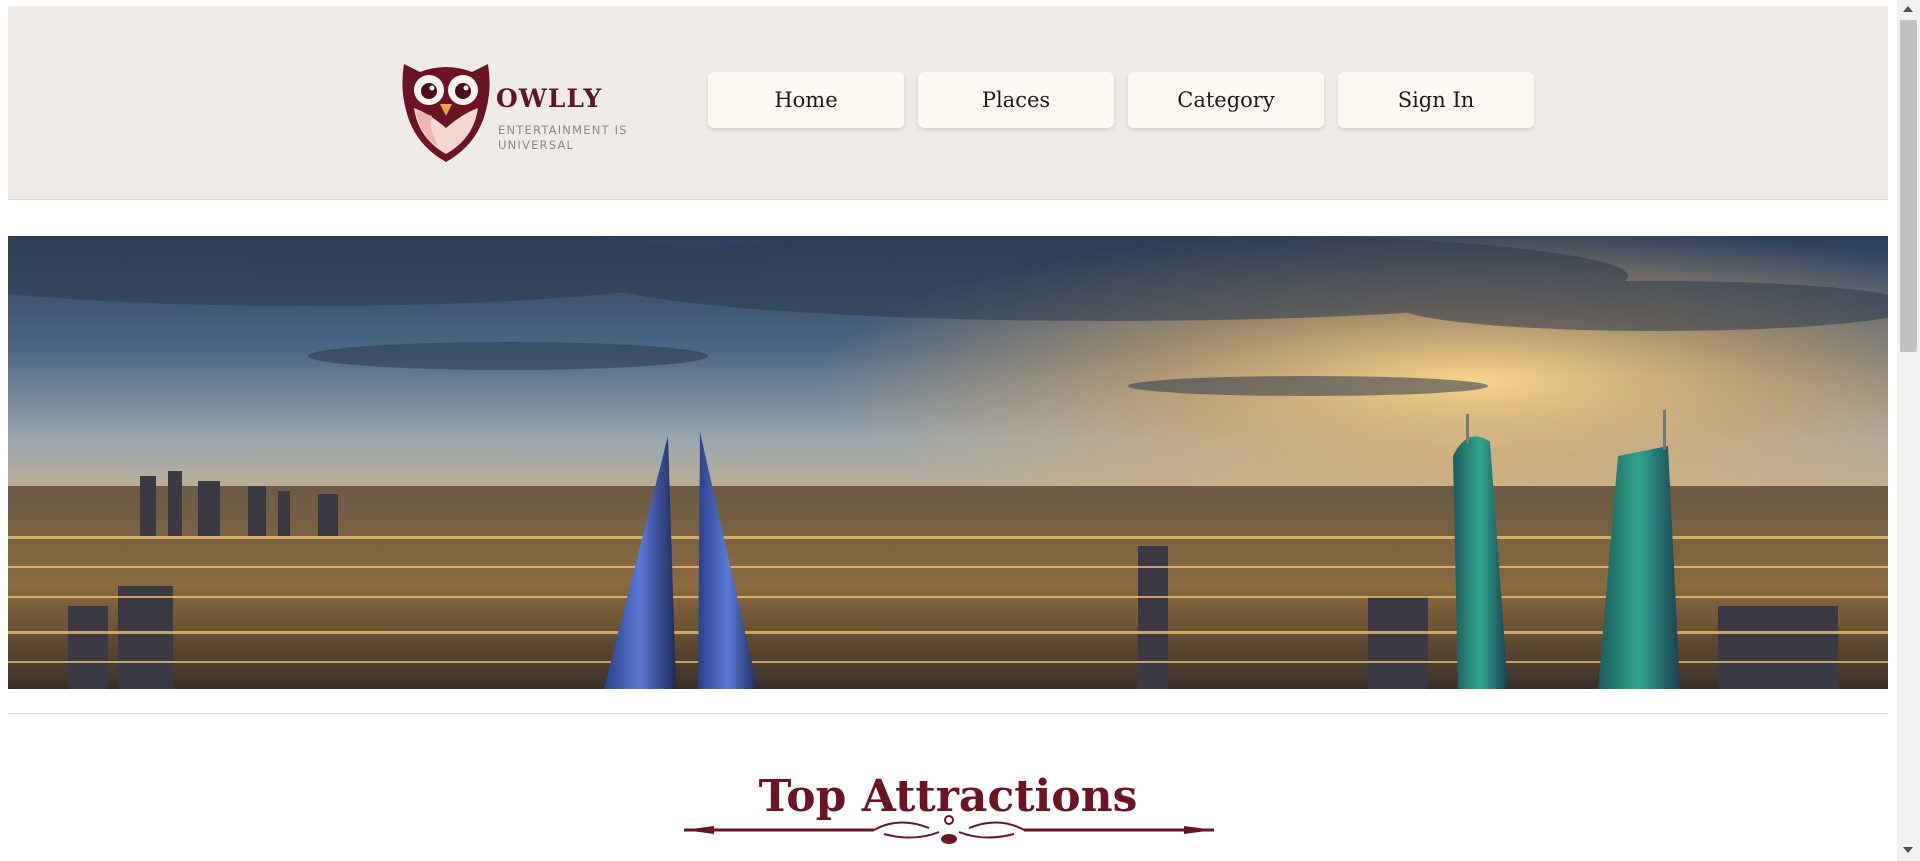 This screenshot has width=1920, height=861. Describe the element at coordinates (1121, 100) in the screenshot. I see `main-nav: Home Places Category Sign In` at that location.